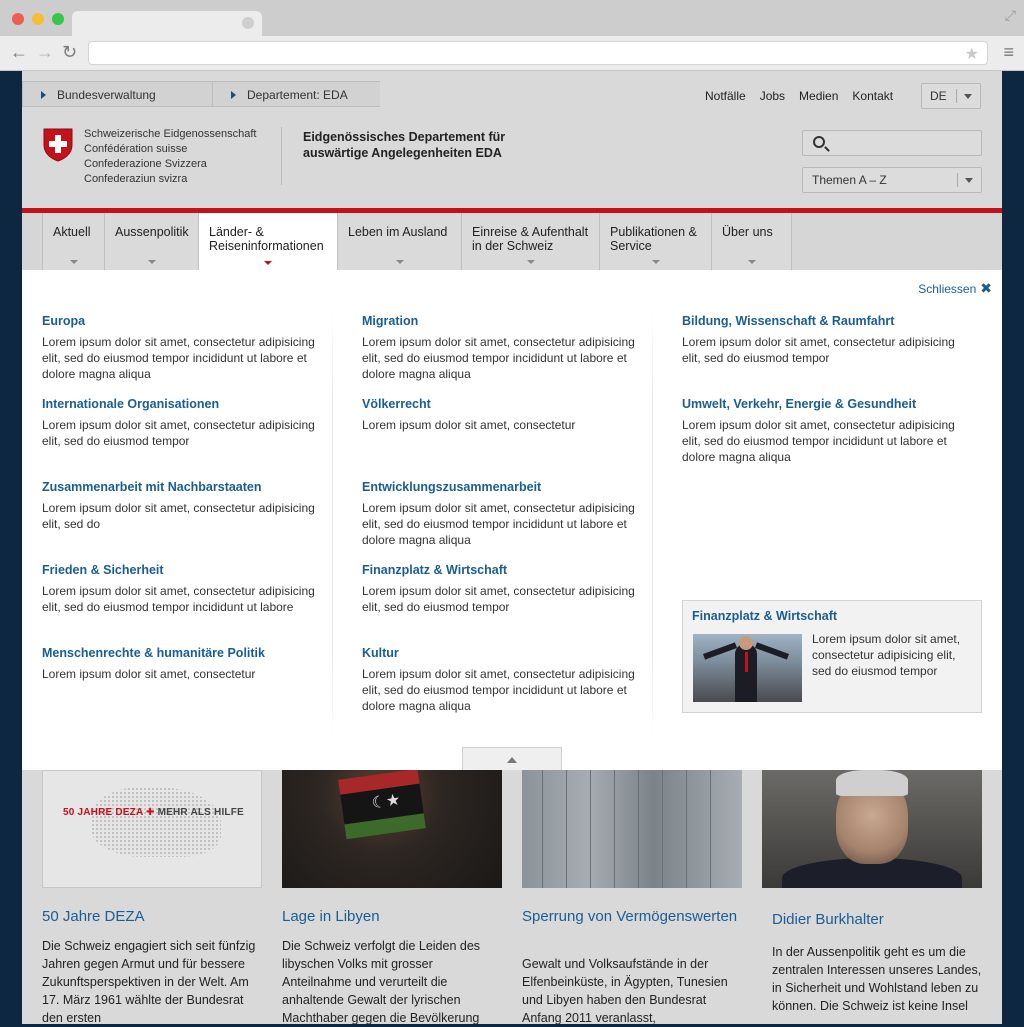 The width and height of the screenshot is (1024, 1027). Describe the element at coordinates (69, 52) in the screenshot. I see `reload-icon: ↻` at that location.